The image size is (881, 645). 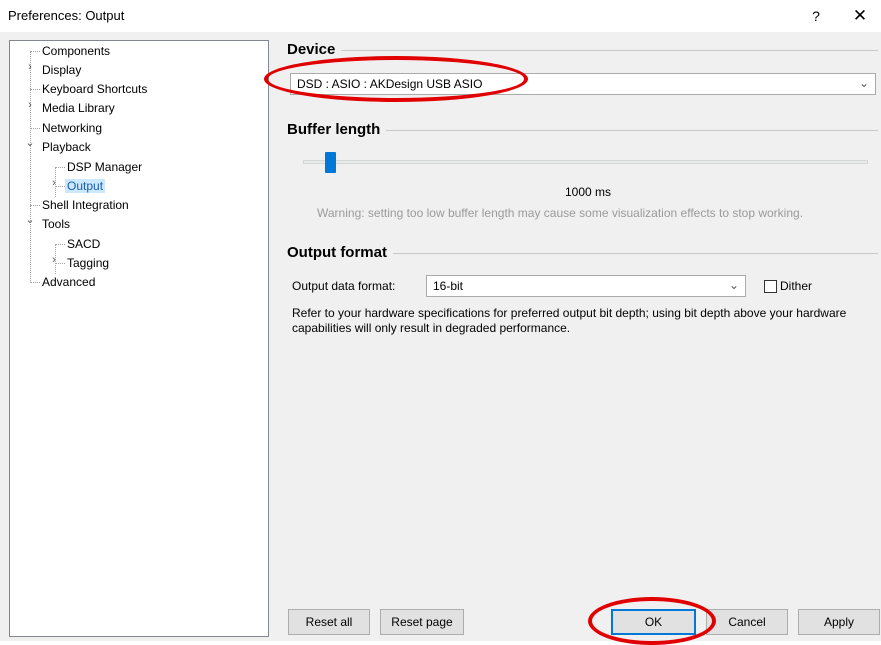 I want to click on tree-item-label: Tagging, so click(x=88, y=263).